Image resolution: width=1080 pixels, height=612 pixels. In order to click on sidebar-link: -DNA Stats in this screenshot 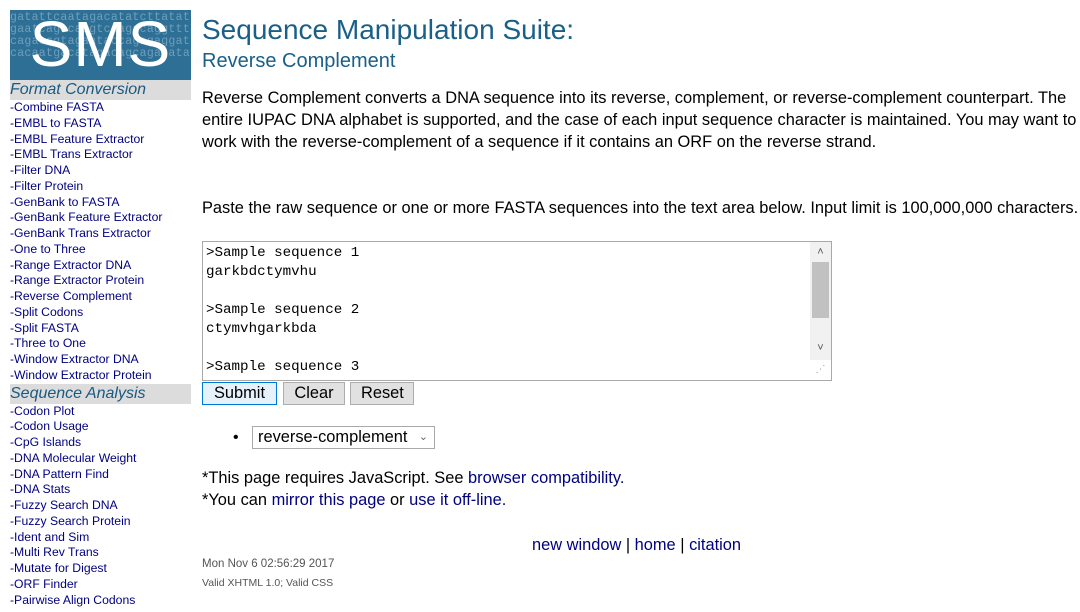, I will do `click(40, 489)`.